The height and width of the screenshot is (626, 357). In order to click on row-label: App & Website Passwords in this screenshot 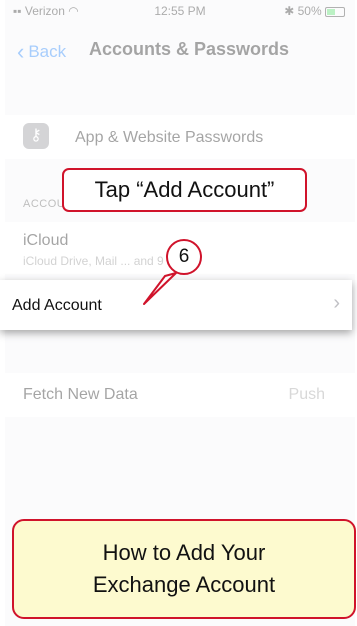, I will do `click(169, 137)`.